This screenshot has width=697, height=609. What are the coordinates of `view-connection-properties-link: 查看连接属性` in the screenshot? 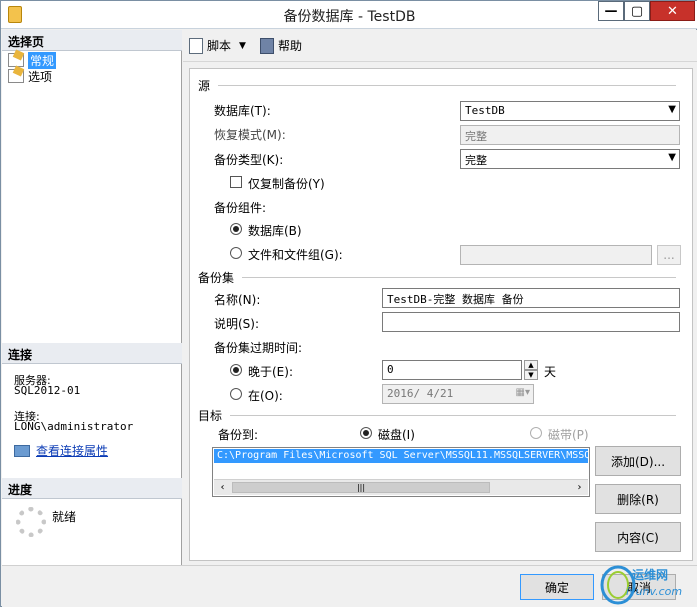 It's located at (61, 450).